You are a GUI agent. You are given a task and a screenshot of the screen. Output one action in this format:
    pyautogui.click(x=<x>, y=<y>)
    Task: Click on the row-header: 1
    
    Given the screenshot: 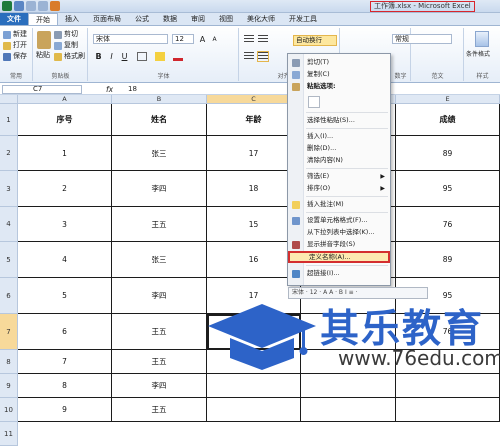 What is the action you would take?
    pyautogui.click(x=9, y=120)
    